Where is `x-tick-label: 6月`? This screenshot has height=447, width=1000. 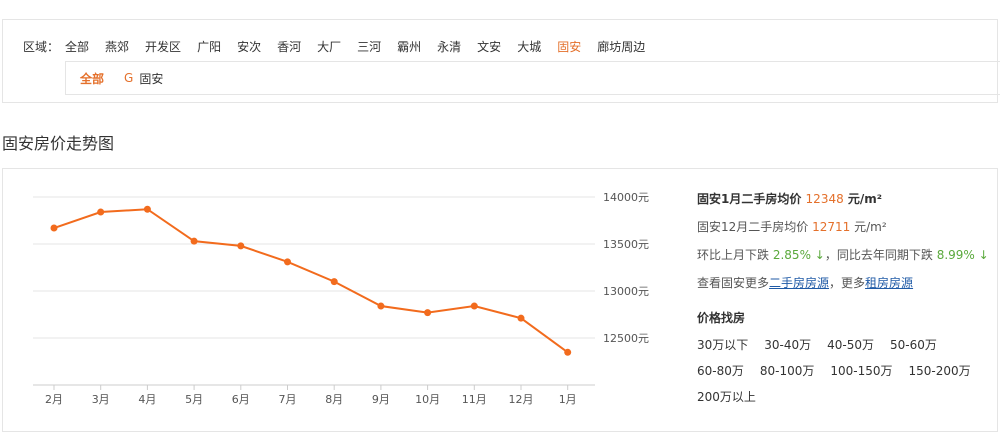
x-tick-label: 6月 is located at coordinates (241, 399).